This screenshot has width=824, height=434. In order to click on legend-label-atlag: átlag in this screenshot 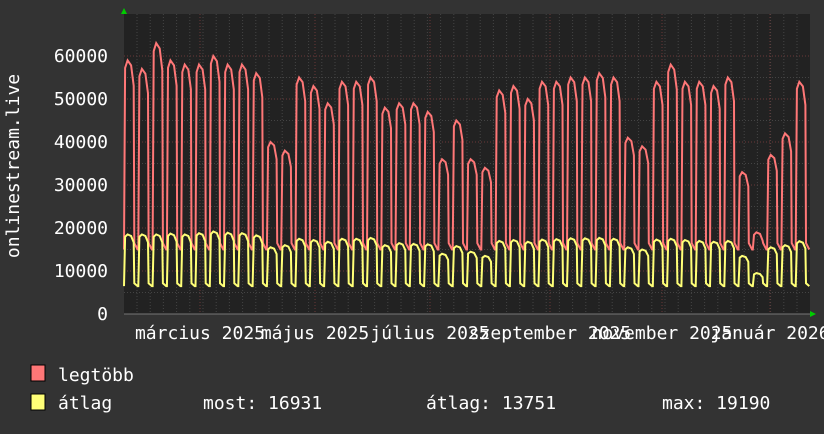, I will do `click(85, 403)`.